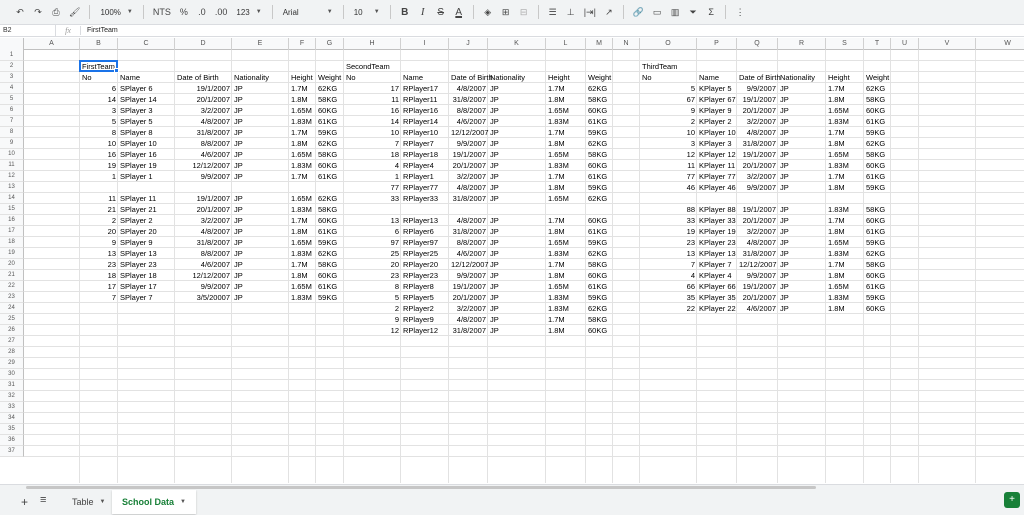  What do you see at coordinates (302, 77) in the screenshot?
I see `column-label: Height` at bounding box center [302, 77].